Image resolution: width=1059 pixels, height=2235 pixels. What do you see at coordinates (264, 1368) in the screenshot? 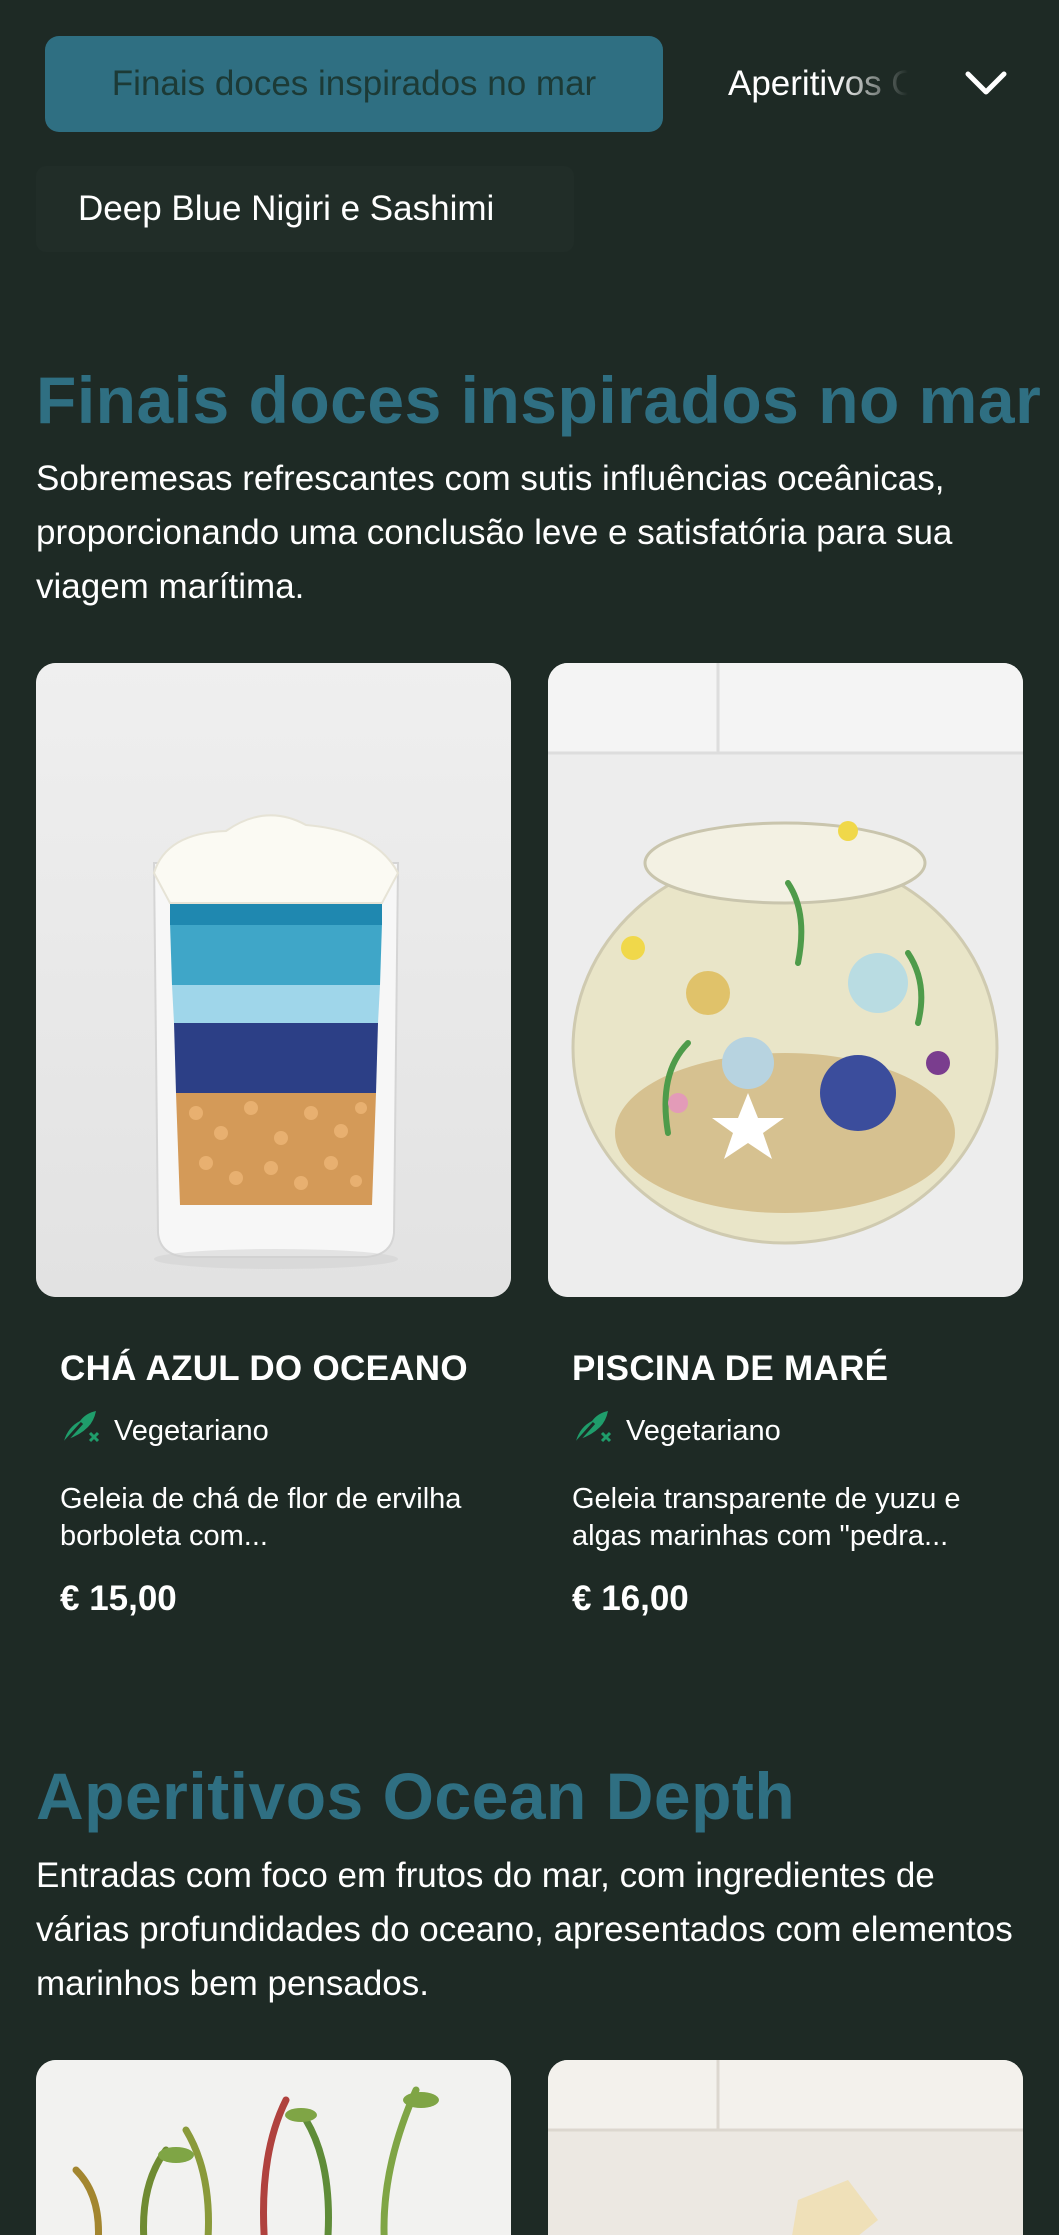
I see `item-name: CHÁ AZUL DO OCEANO` at bounding box center [264, 1368].